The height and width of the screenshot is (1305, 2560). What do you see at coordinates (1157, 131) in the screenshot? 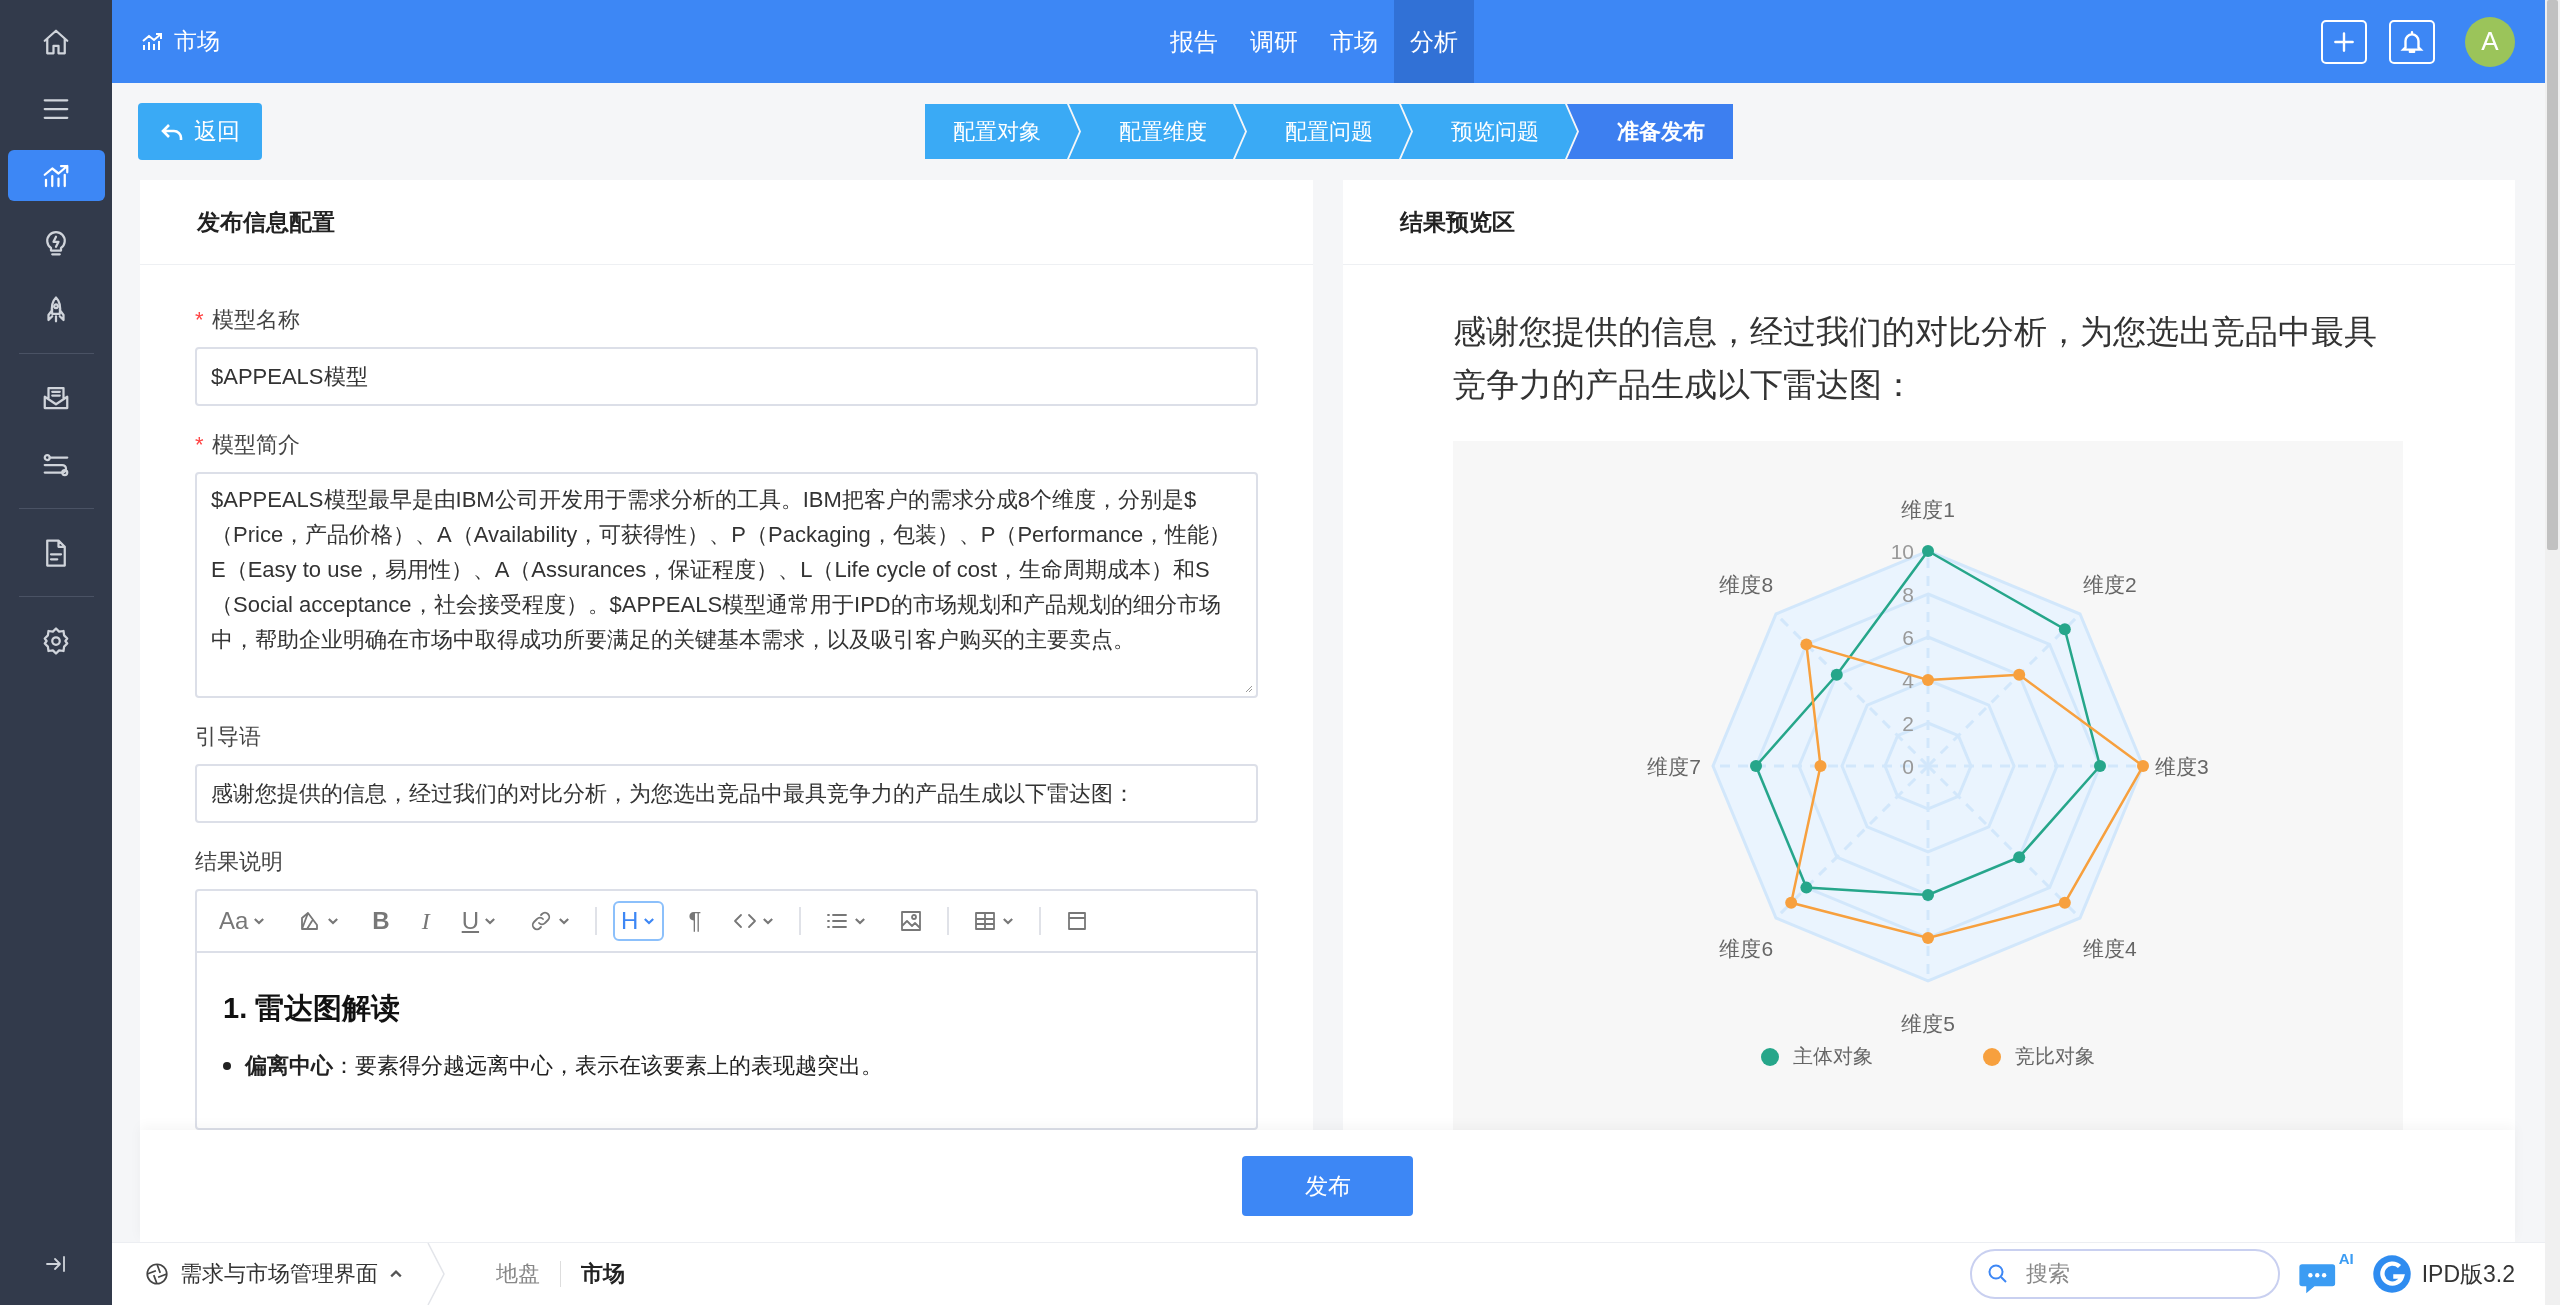
I see `step-item: 配置维度` at bounding box center [1157, 131].